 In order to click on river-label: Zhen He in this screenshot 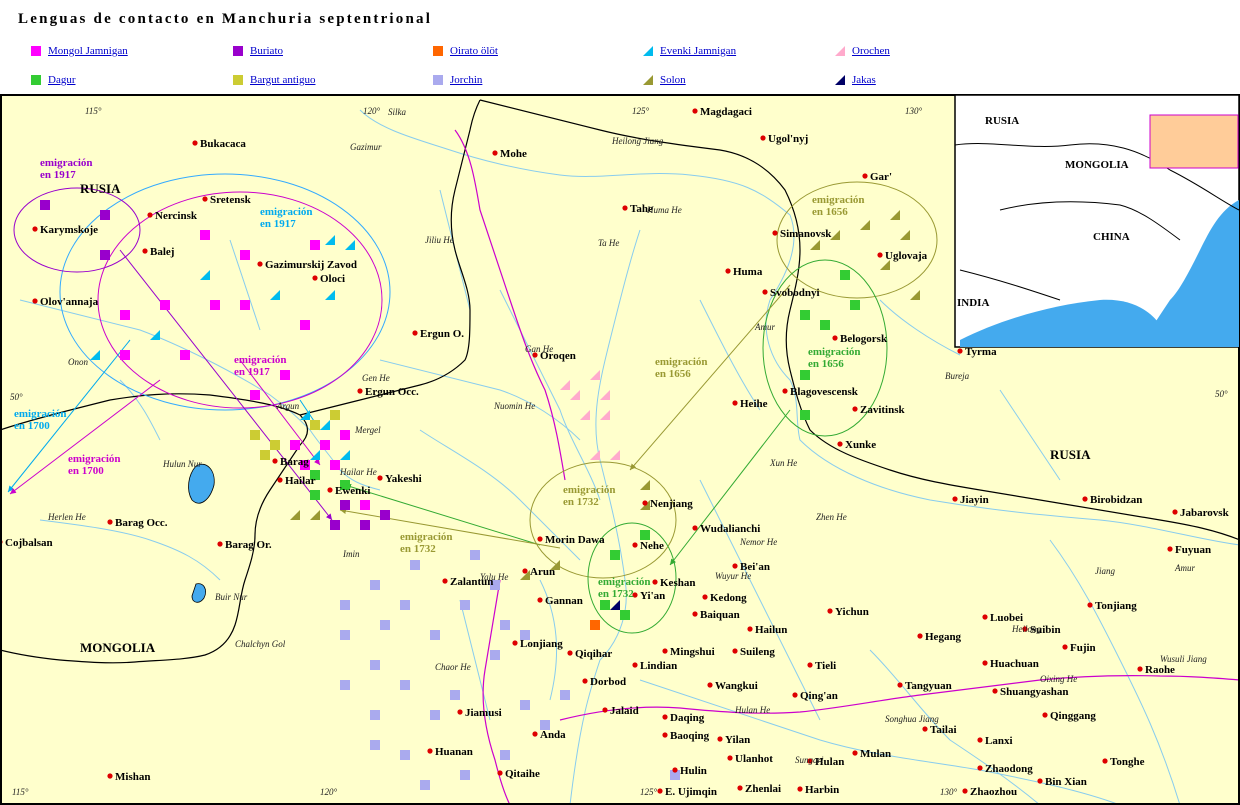, I will do `click(831, 517)`.